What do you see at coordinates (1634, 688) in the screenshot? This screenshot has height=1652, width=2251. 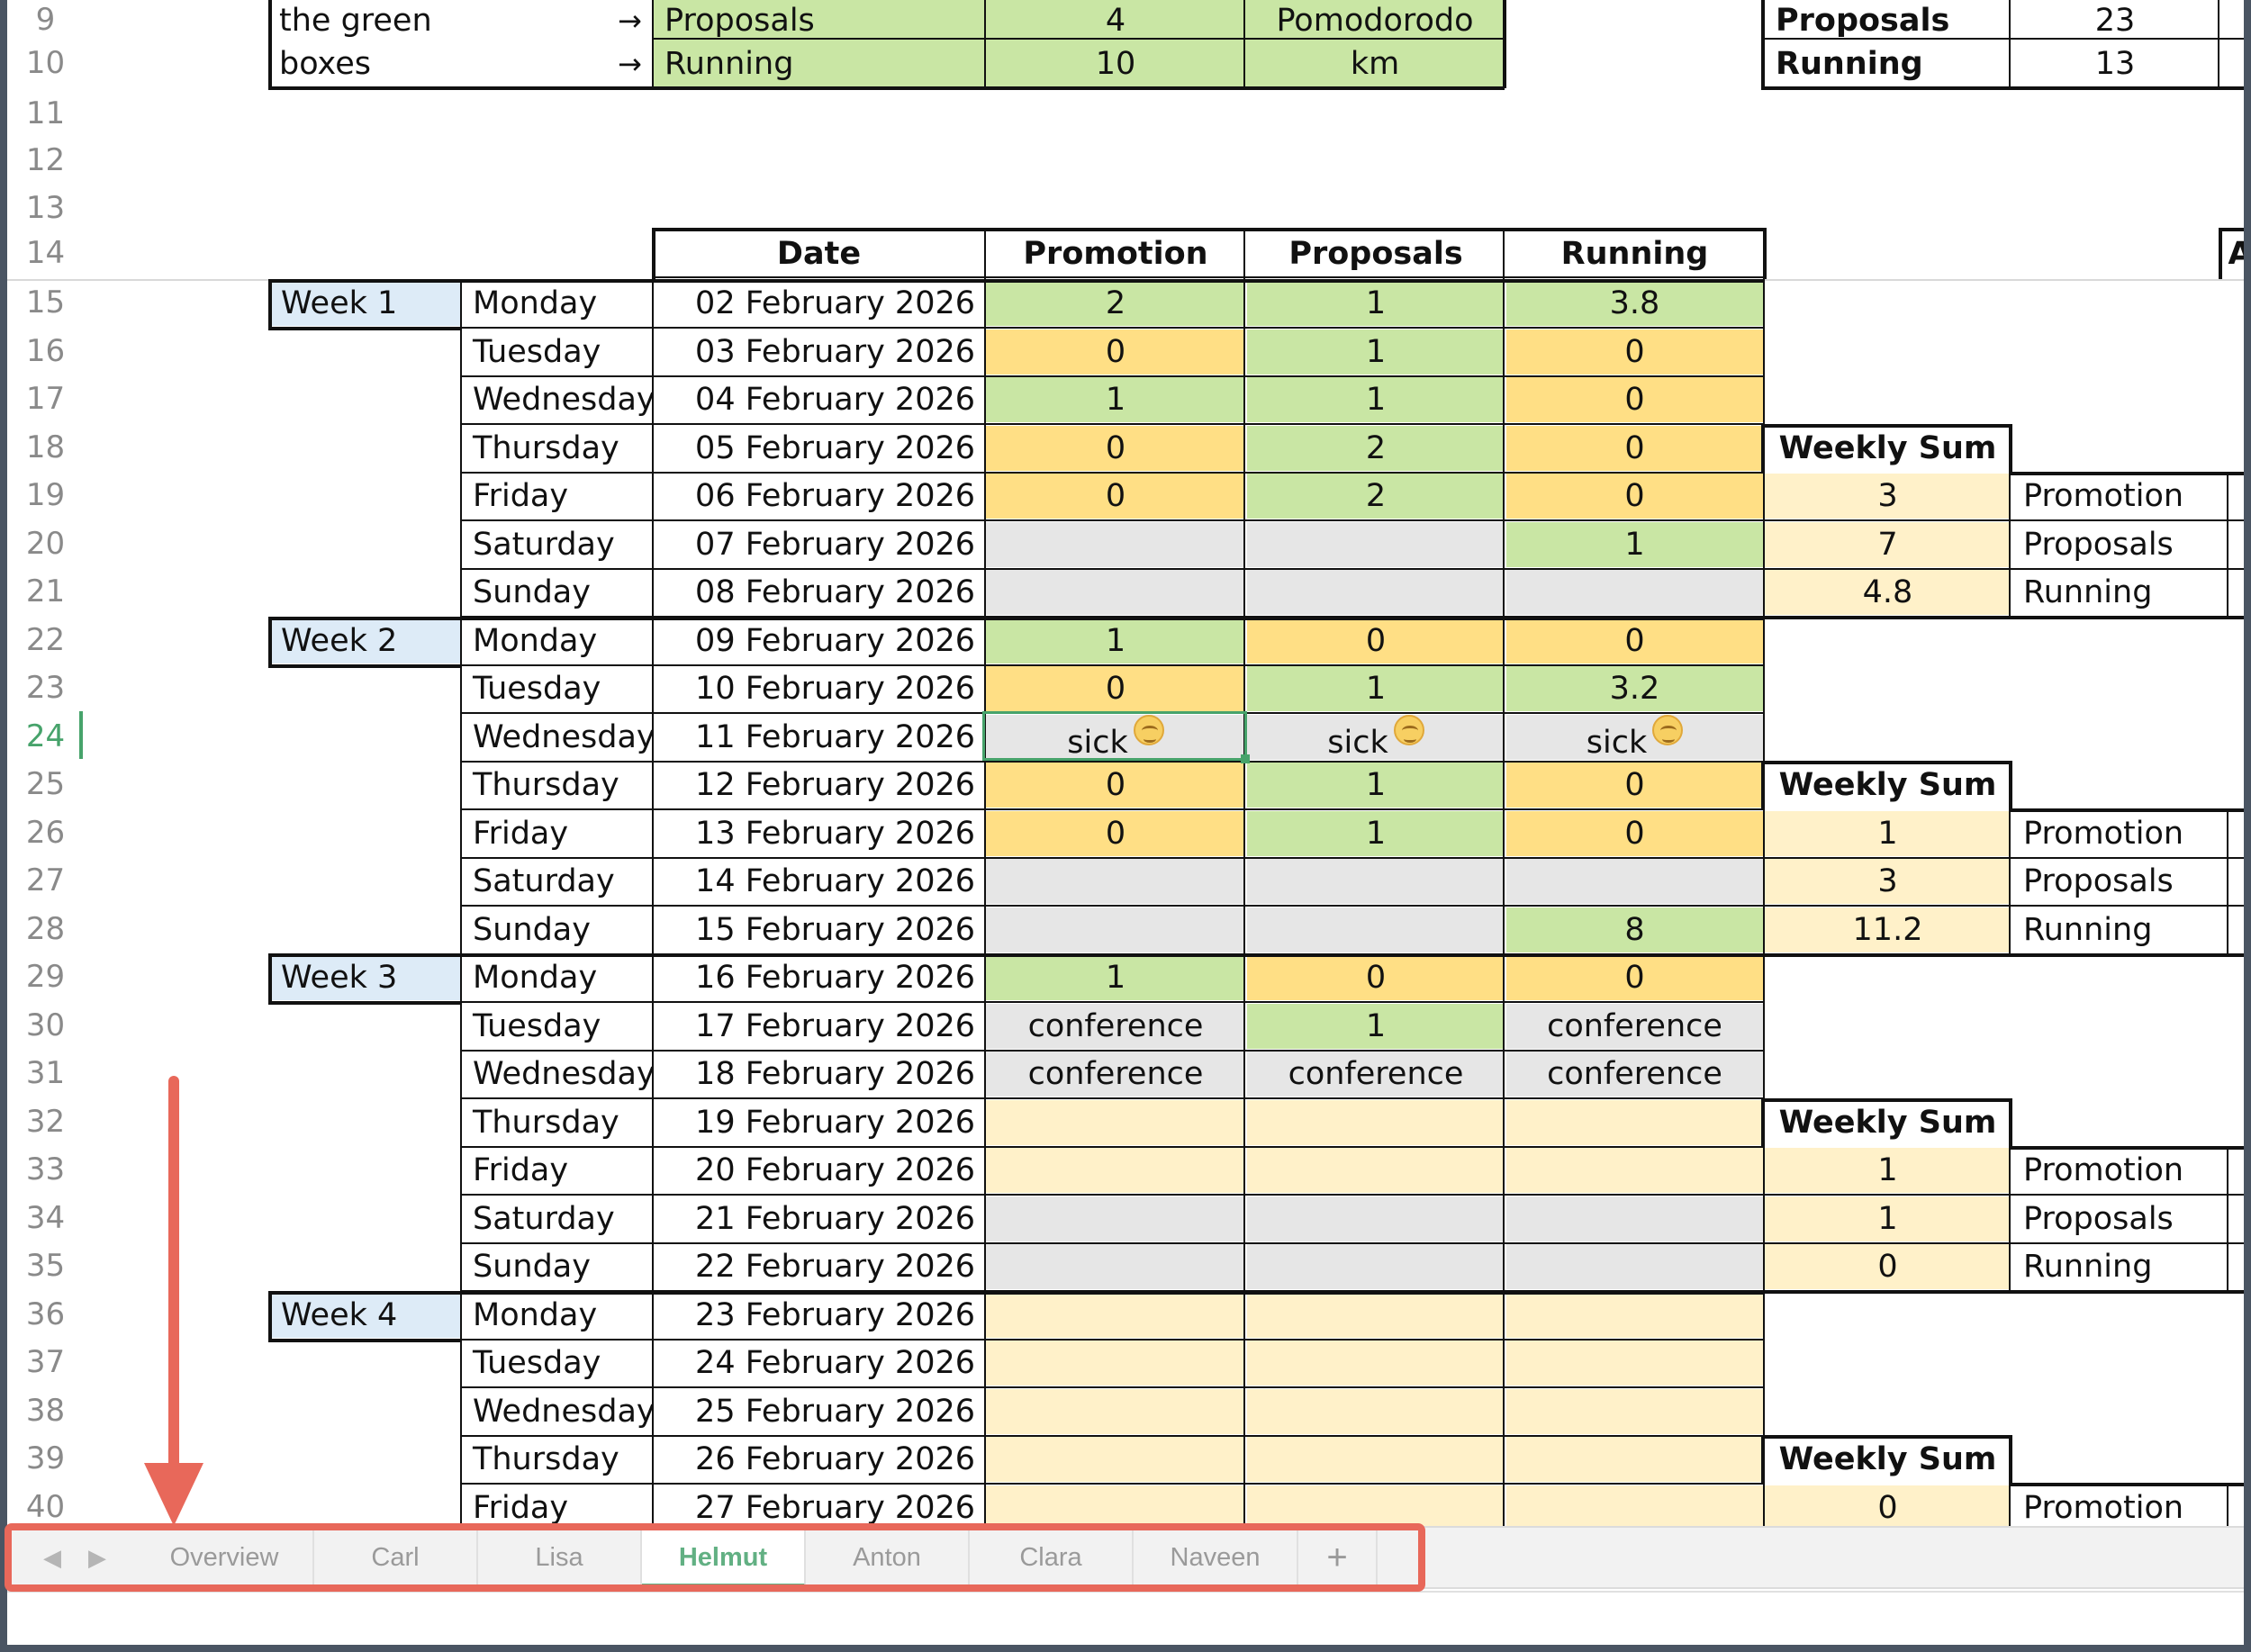 I see `metric-cell-running: 3.2` at bounding box center [1634, 688].